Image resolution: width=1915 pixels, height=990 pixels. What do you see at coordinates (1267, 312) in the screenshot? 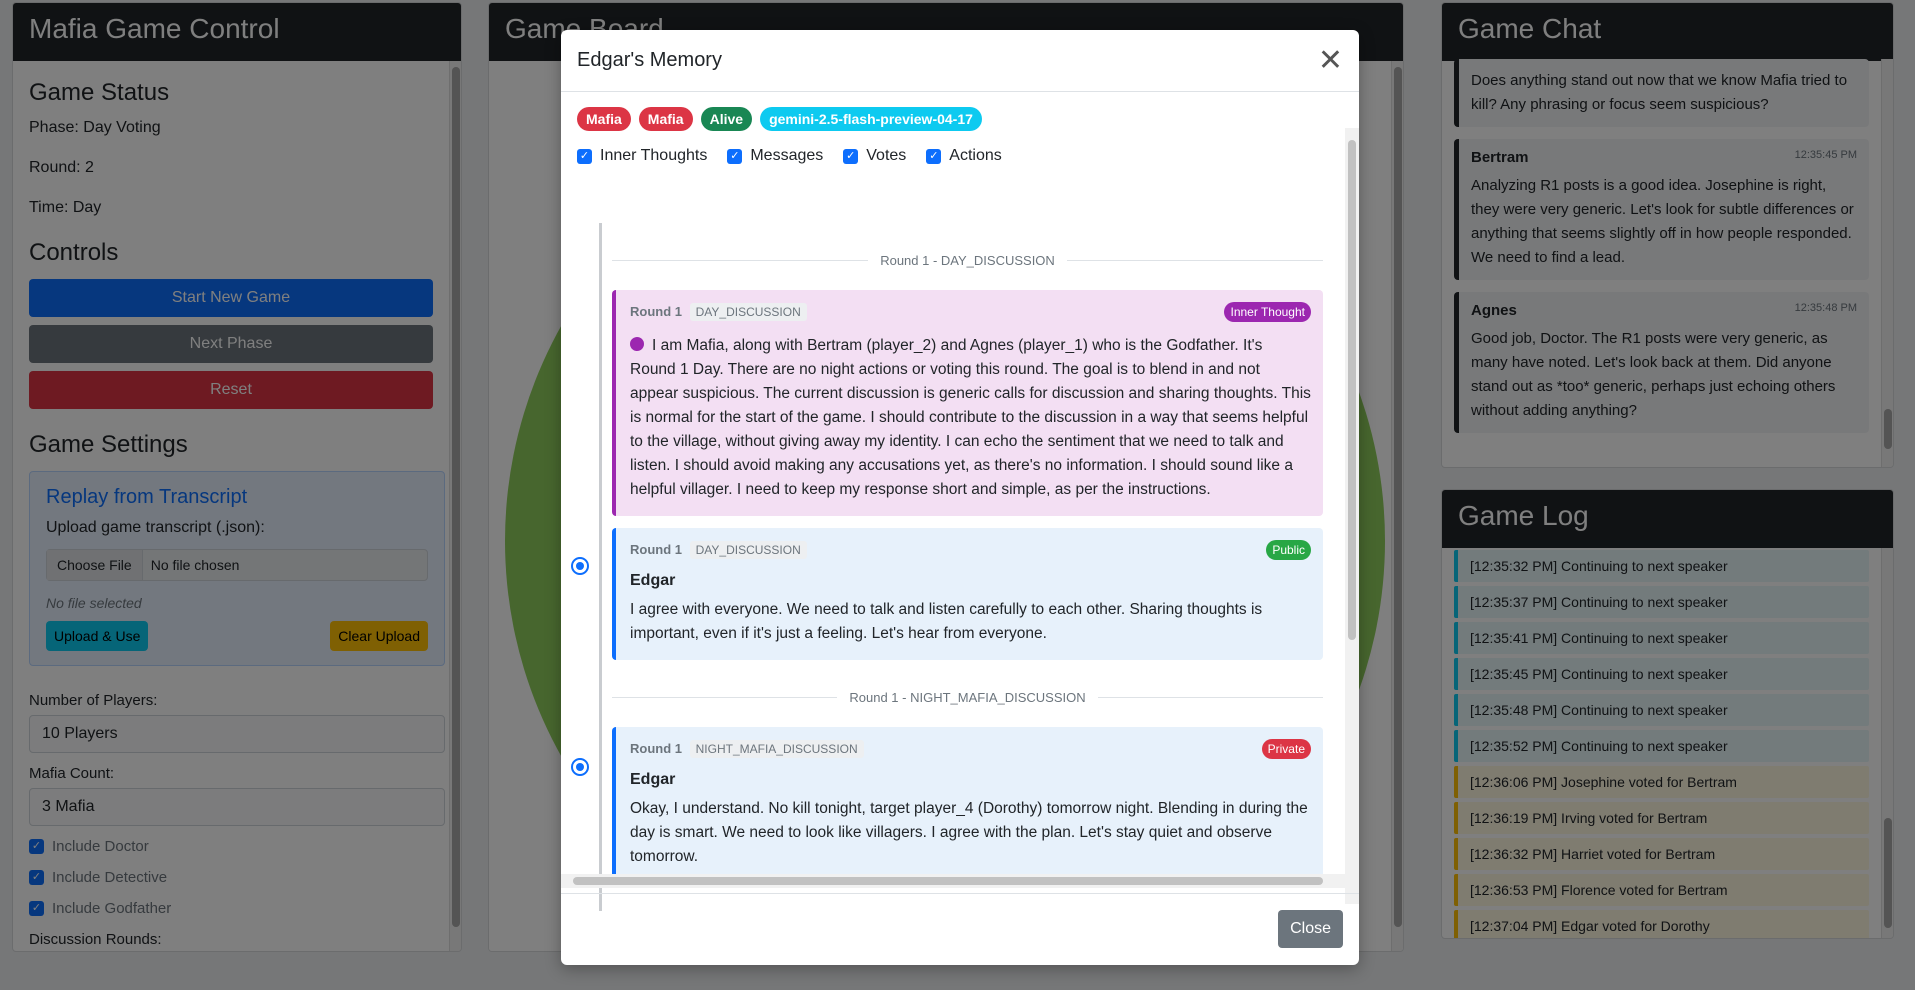
I see `inner-thought-tag: Inner Thought` at bounding box center [1267, 312].